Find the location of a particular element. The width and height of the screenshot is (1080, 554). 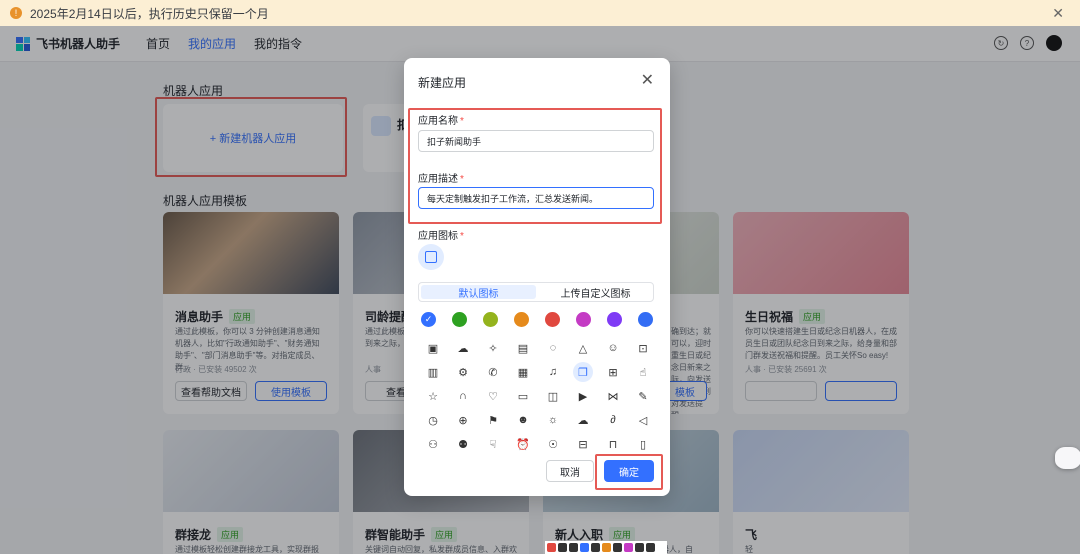

phone-icon: ✆ is located at coordinates (493, 372).